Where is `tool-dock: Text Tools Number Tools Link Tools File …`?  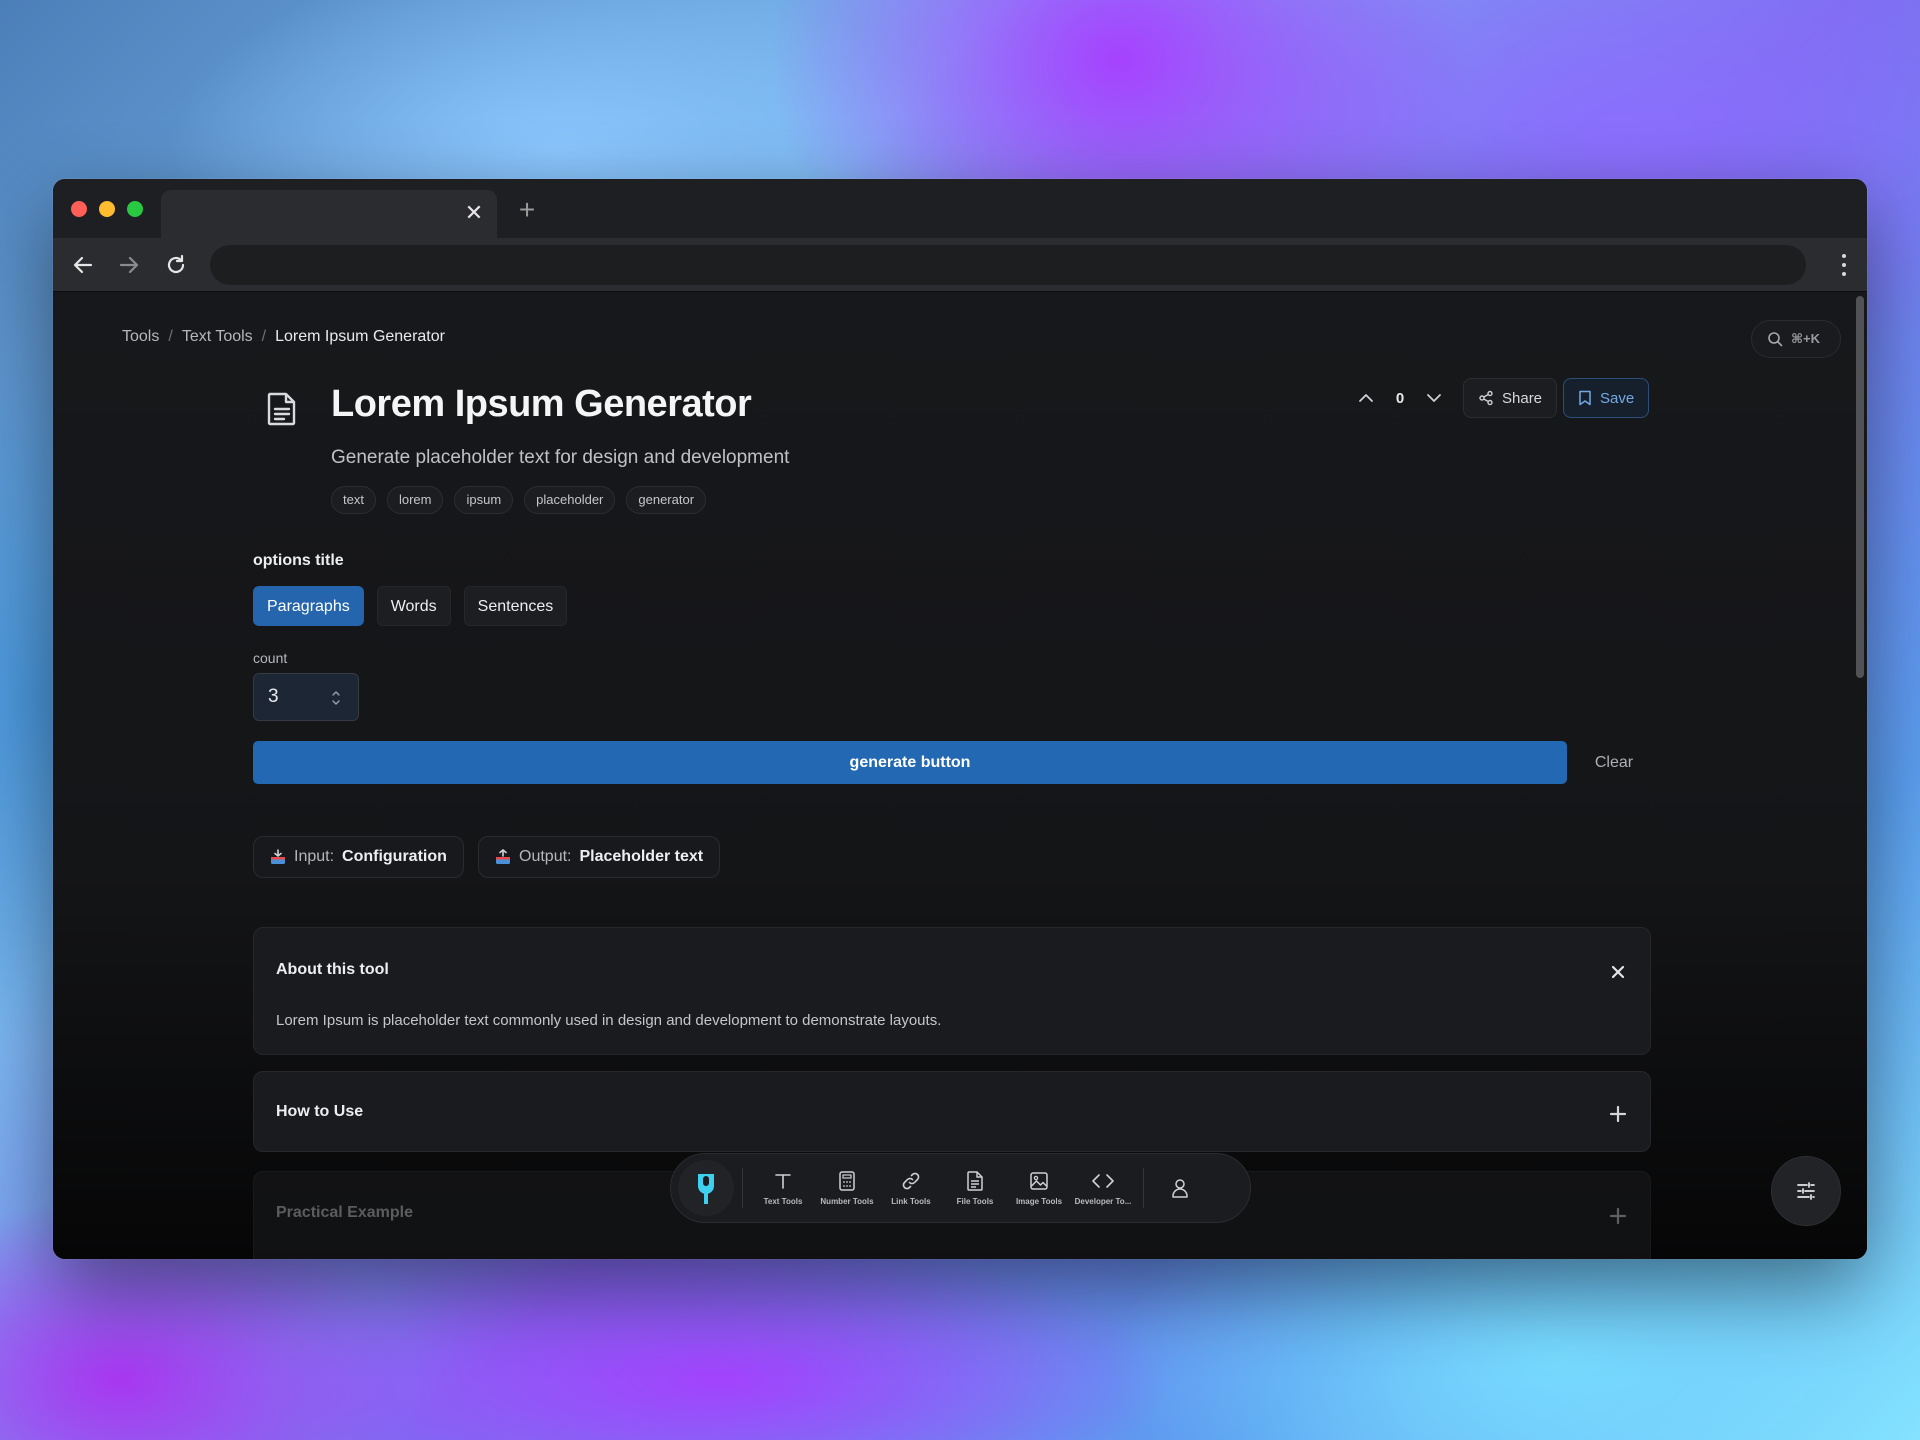
tool-dock: Text Tools Number Tools Link Tools File … is located at coordinates (960, 1188).